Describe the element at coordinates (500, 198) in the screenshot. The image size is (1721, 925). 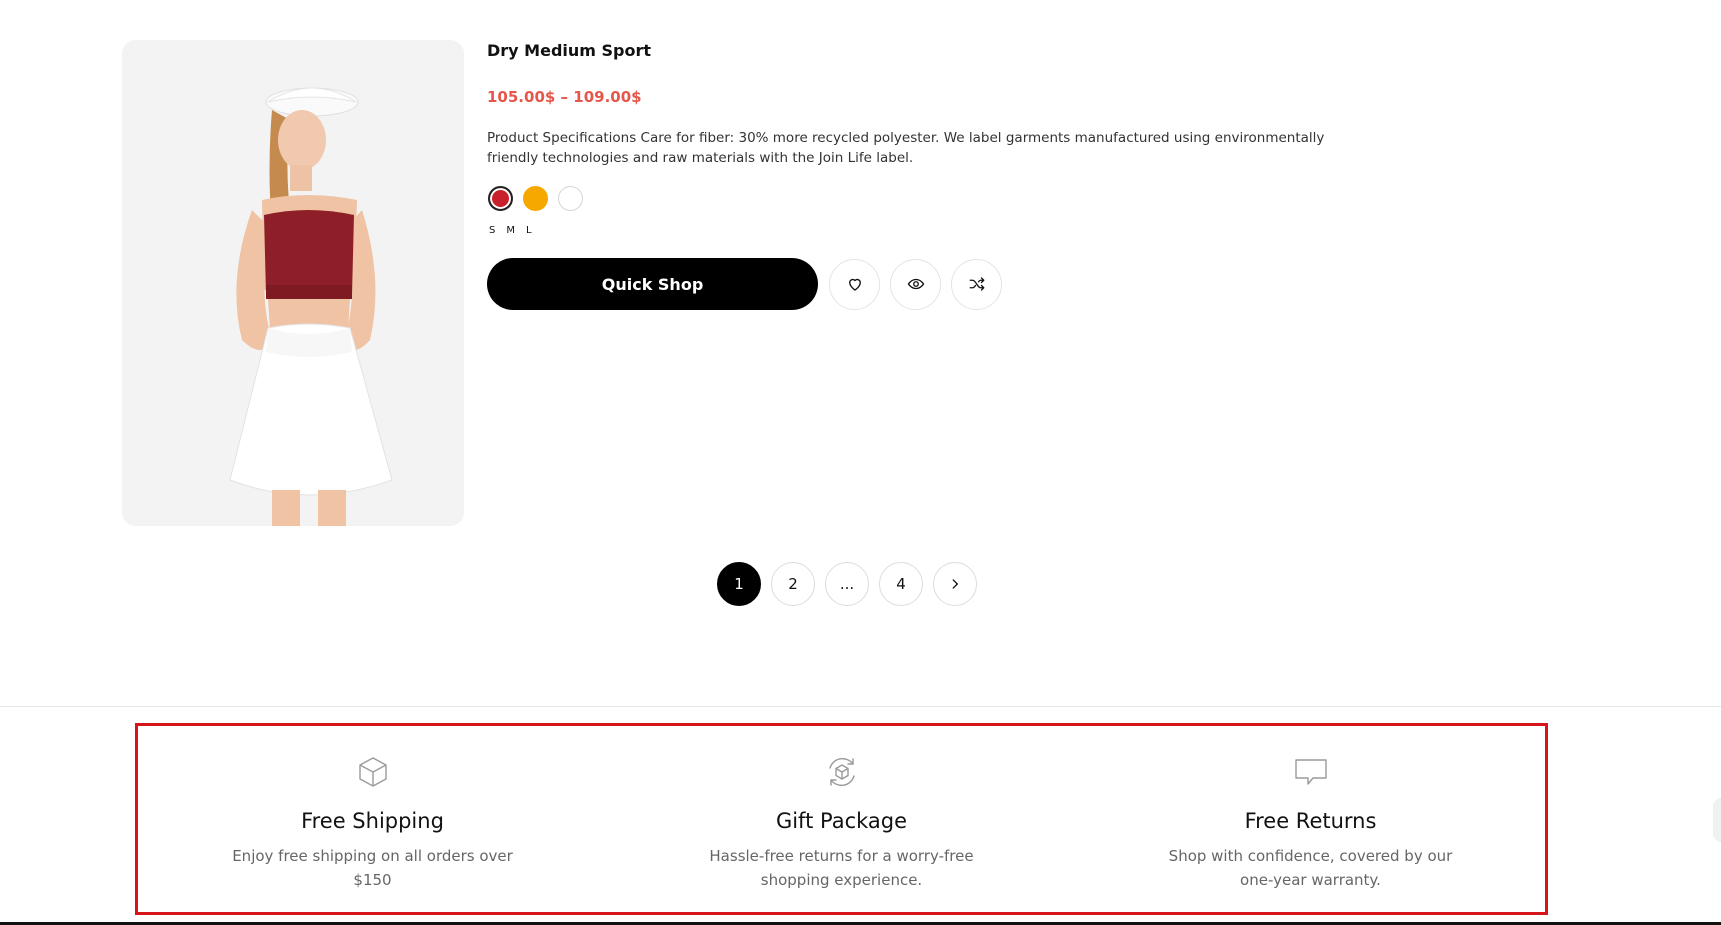
I see `swatch-red` at that location.